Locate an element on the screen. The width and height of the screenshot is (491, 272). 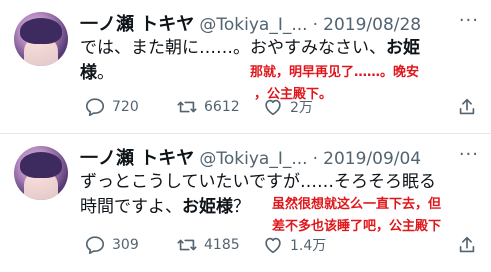
tweet-text-line2: 時間ですよ、 is located at coordinates (131, 207).